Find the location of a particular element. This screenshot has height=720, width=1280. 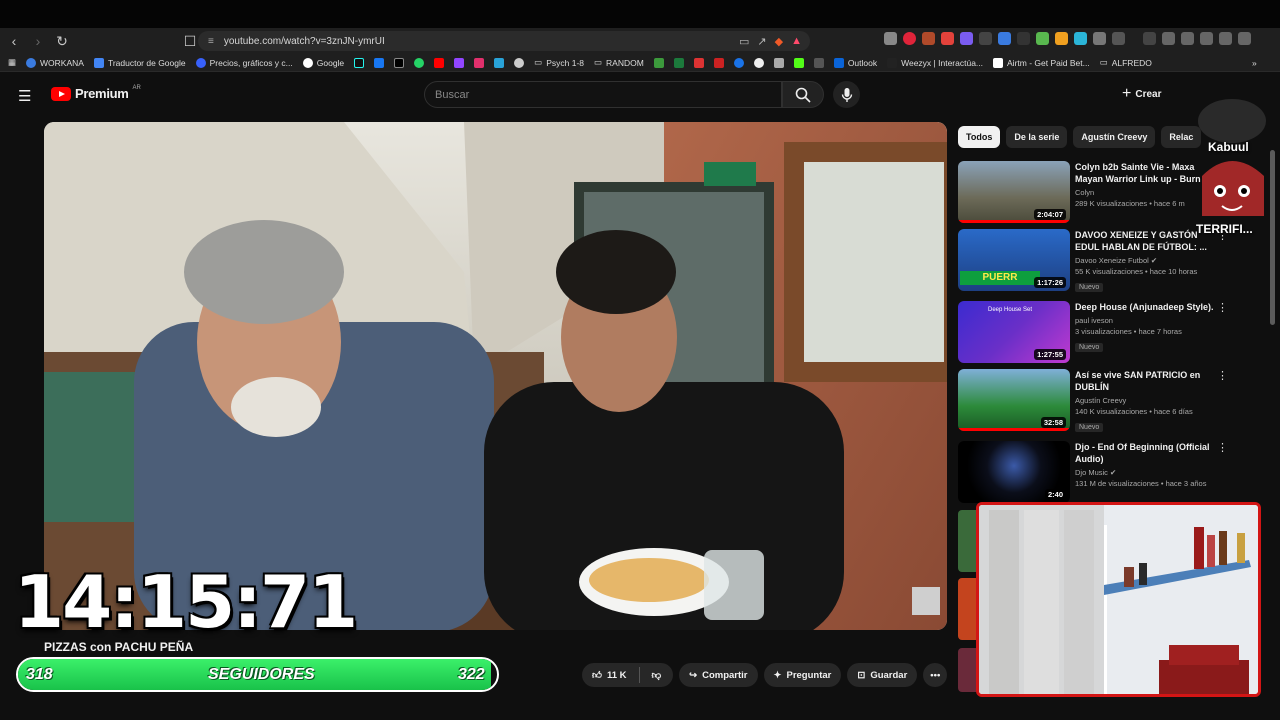

bookmark-item: Google is located at coordinates (323, 62).